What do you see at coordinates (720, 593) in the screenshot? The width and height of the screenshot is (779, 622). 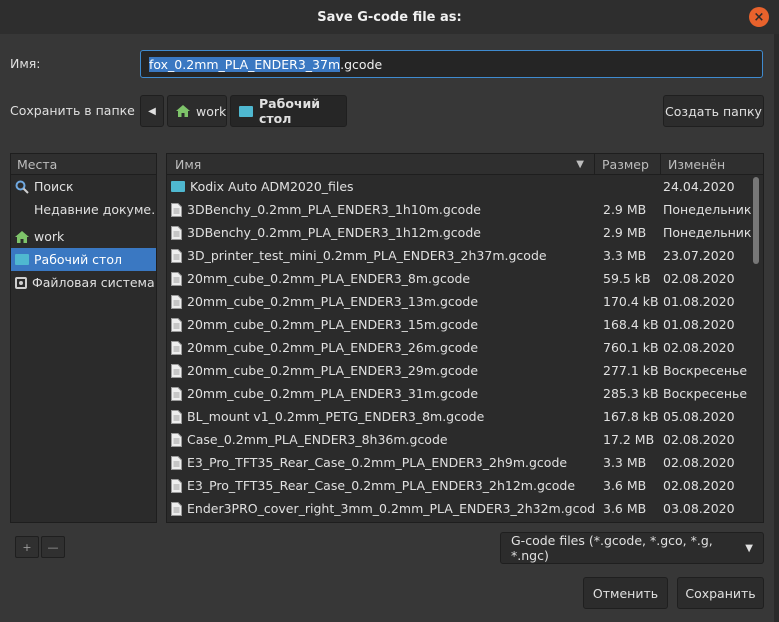 I see `save-button: Сохранить` at bounding box center [720, 593].